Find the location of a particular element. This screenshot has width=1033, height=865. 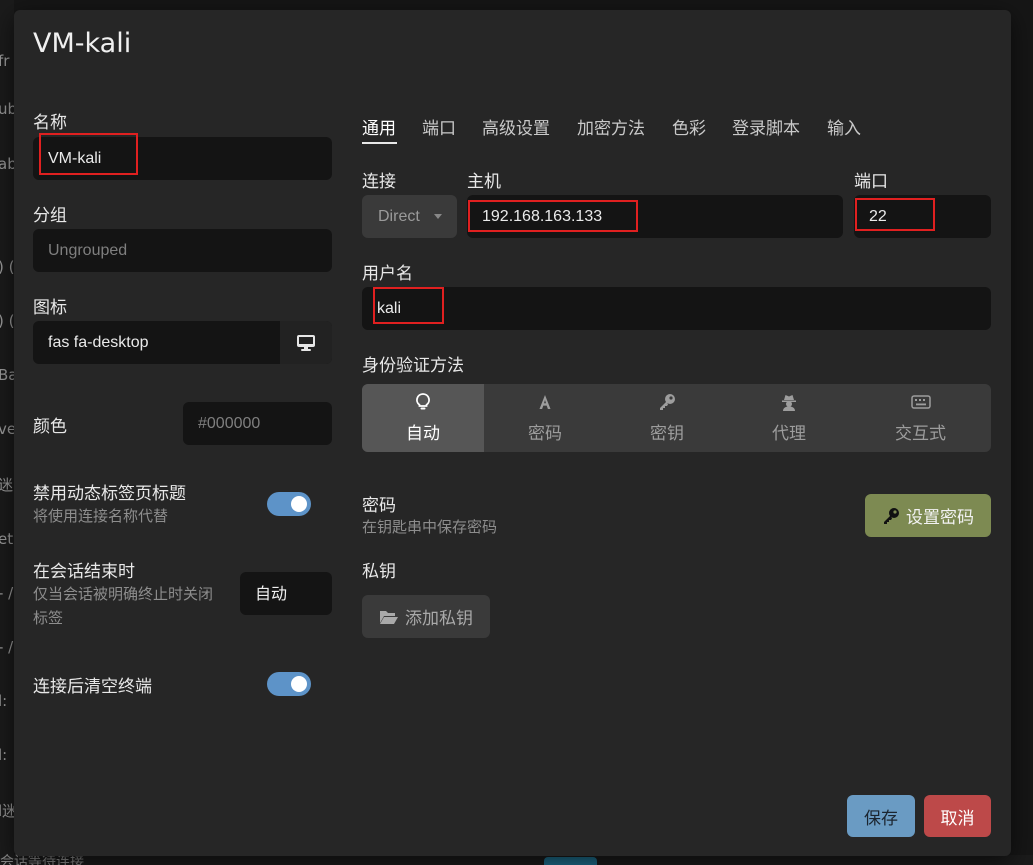

group-input: Ungrouped is located at coordinates (182, 250).